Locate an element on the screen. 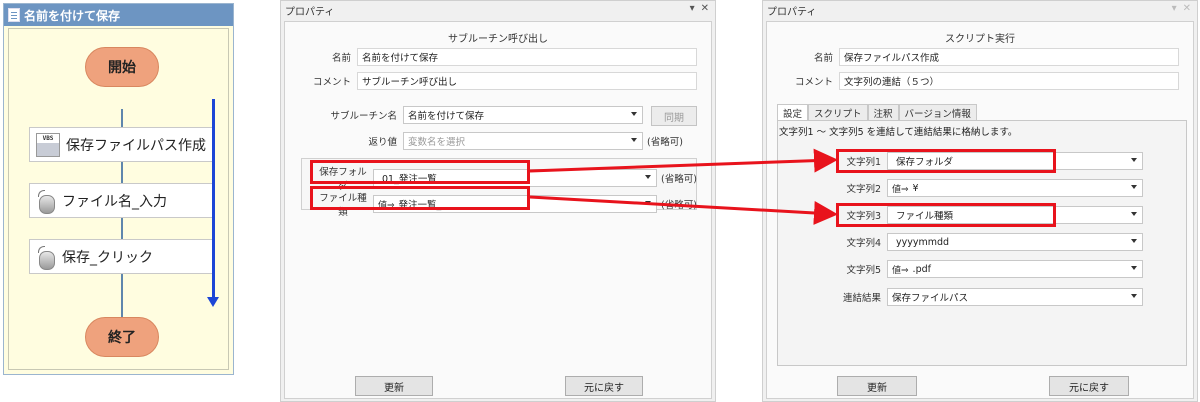  panel-header: スクリプト実行 is located at coordinates (980, 39).